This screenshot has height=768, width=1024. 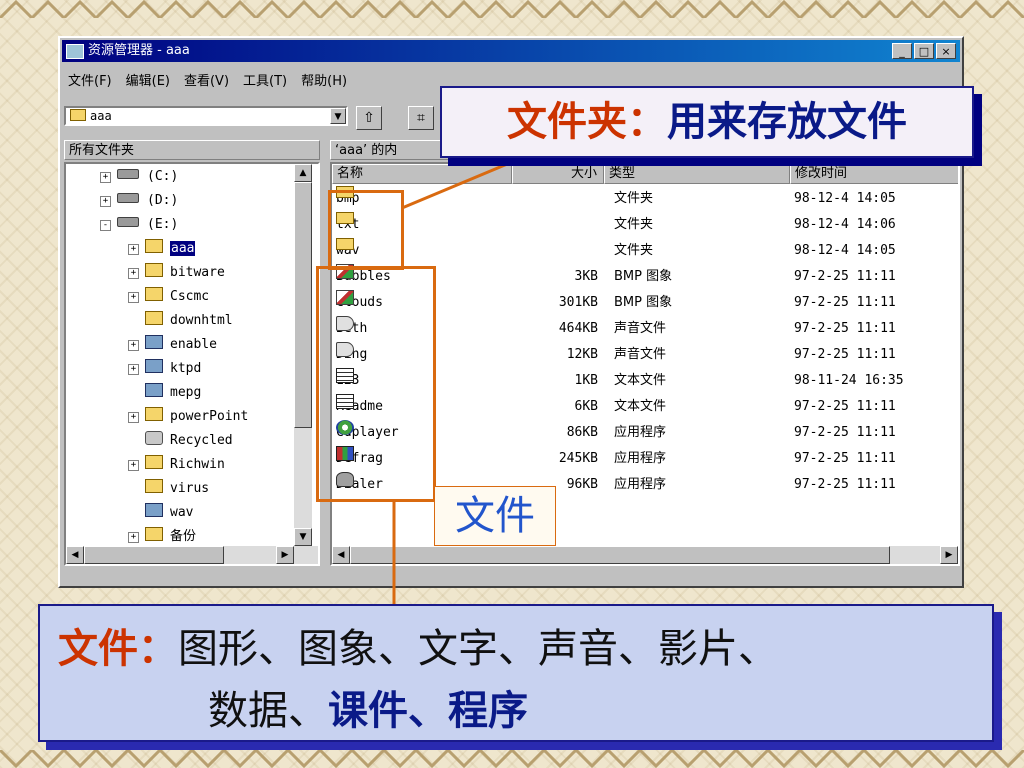 What do you see at coordinates (154, 438) in the screenshot?
I see `recycle-bin-icon` at bounding box center [154, 438].